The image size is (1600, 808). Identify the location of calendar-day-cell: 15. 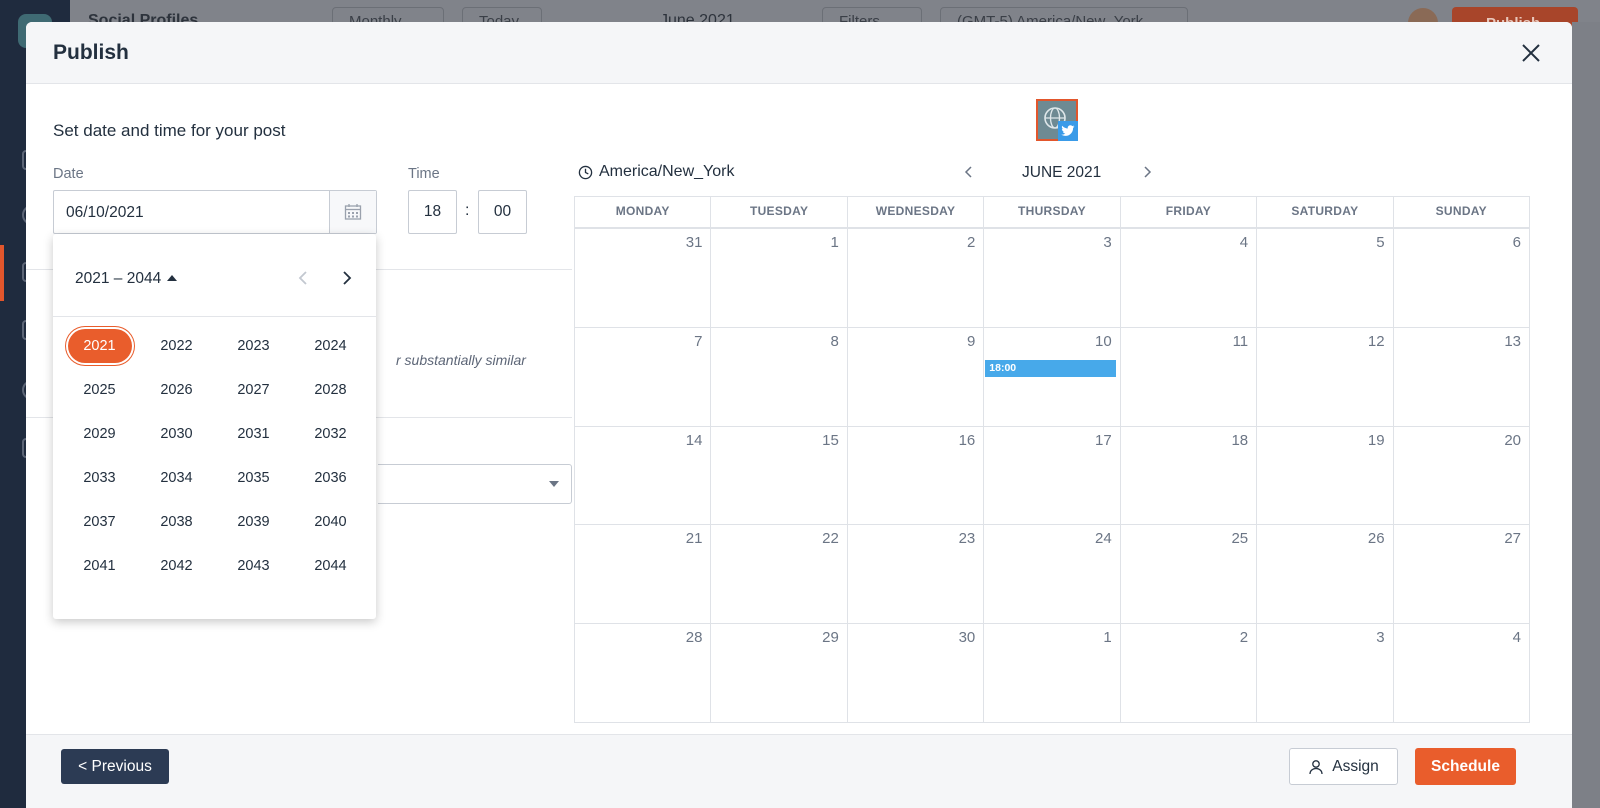
(779, 476).